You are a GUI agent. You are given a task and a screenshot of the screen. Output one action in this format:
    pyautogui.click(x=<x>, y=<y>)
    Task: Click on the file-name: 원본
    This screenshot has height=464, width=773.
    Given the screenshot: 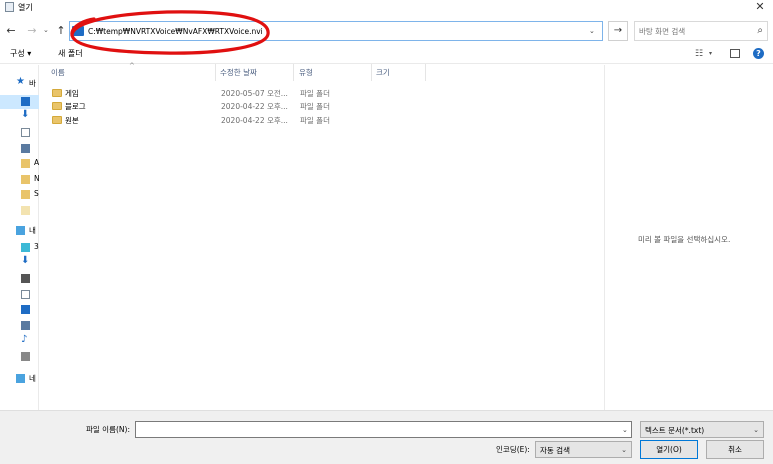 What is the action you would take?
    pyautogui.click(x=72, y=120)
    